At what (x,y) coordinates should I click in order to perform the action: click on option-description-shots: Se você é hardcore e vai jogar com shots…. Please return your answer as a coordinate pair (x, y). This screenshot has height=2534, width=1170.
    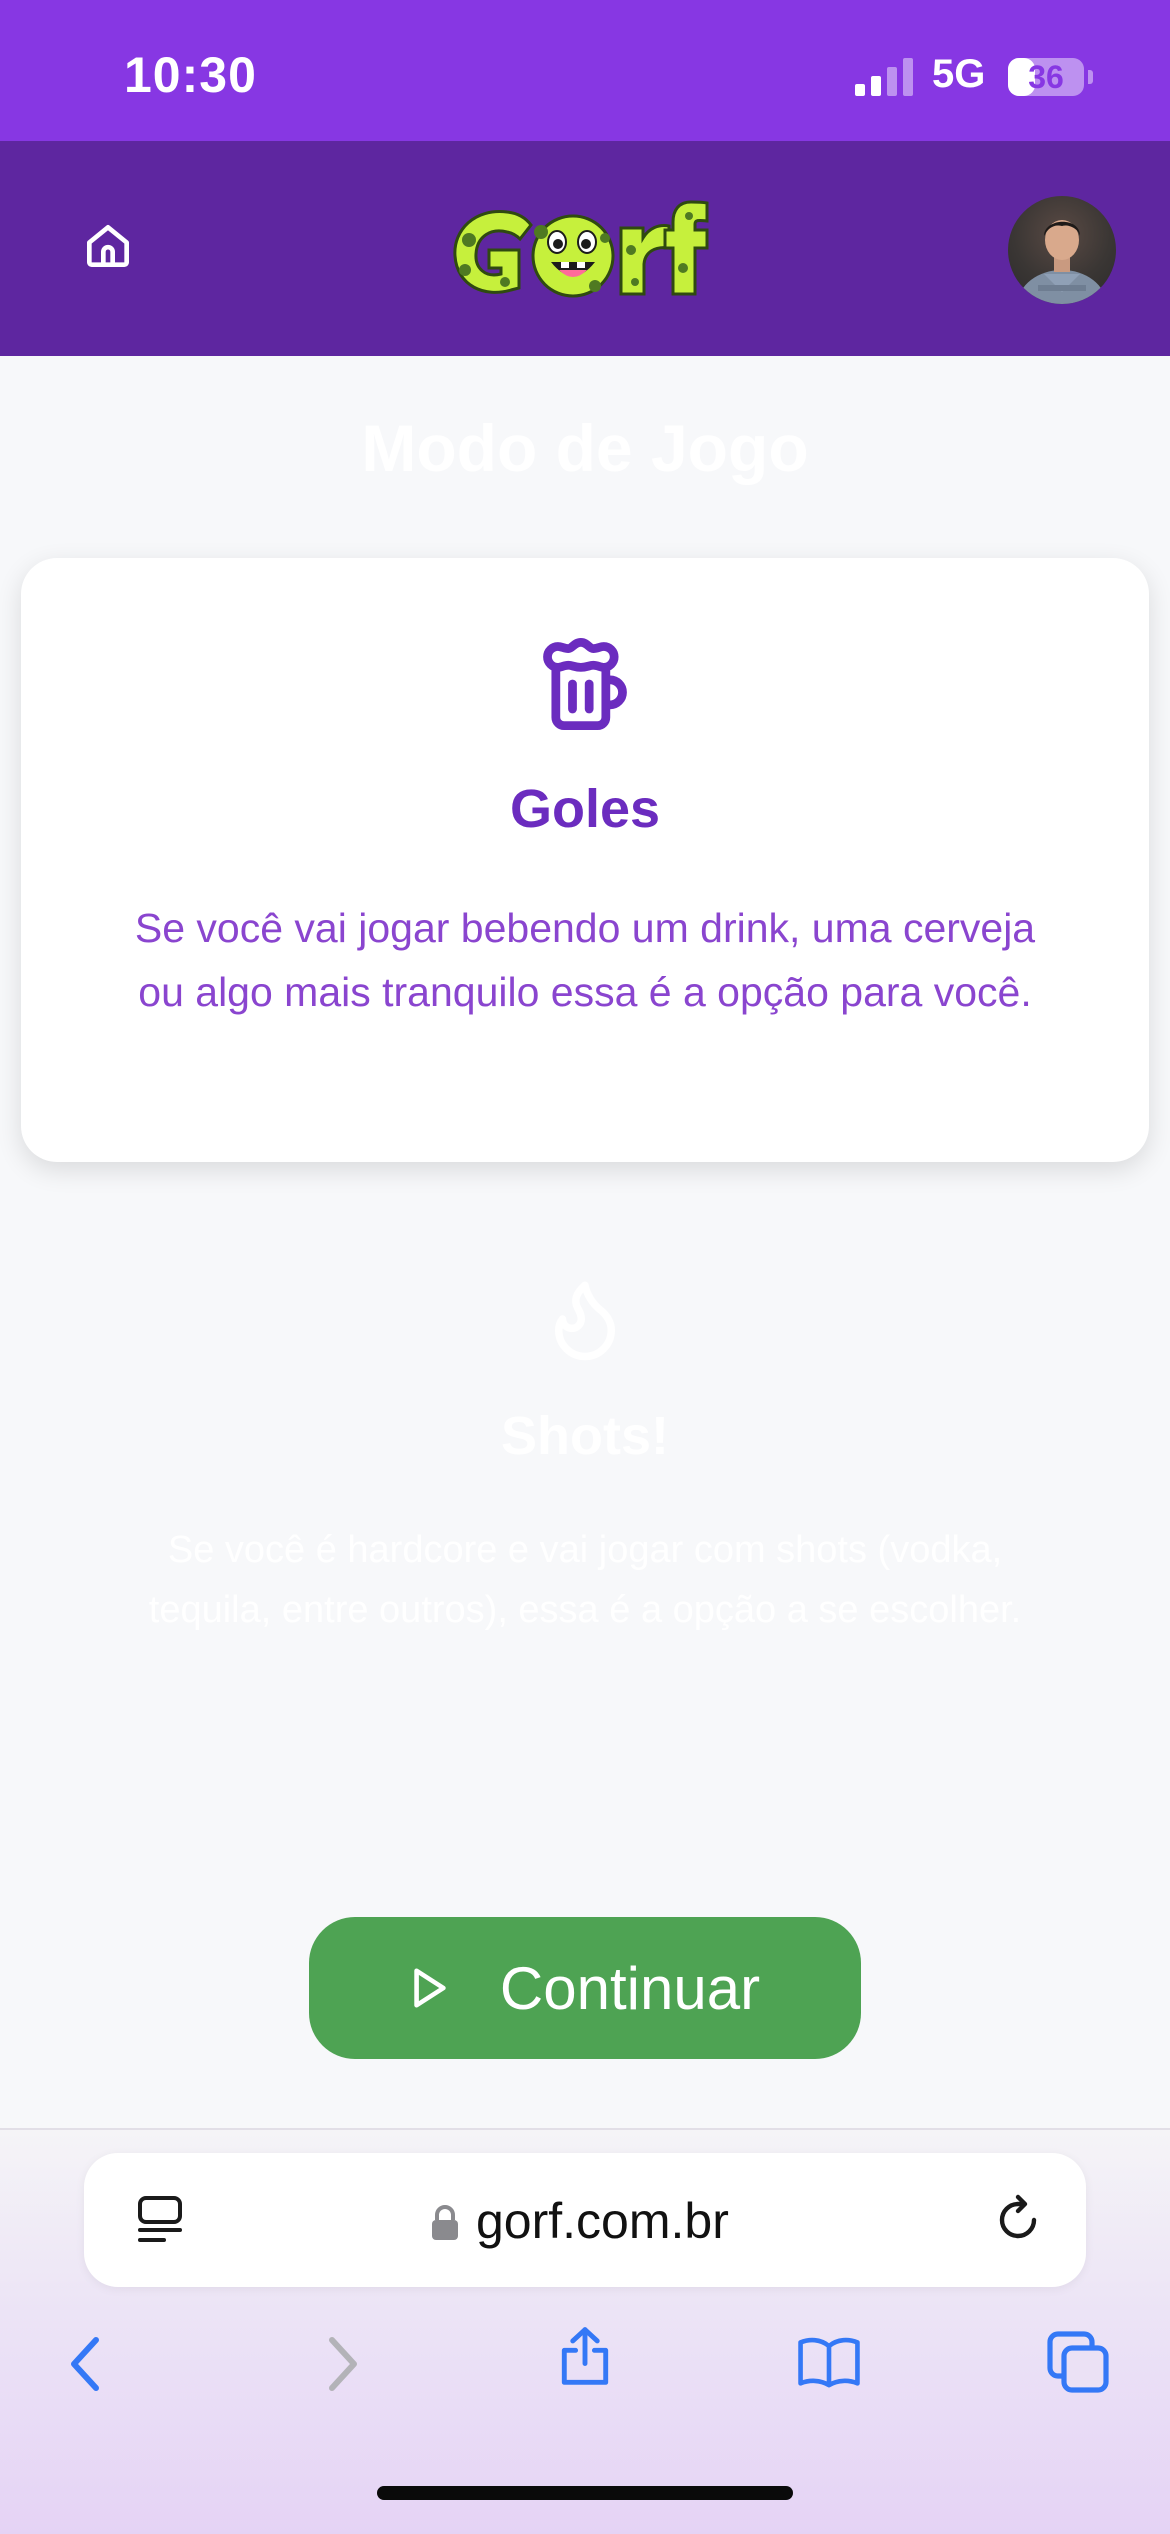
    Looking at the image, I should click on (585, 1580).